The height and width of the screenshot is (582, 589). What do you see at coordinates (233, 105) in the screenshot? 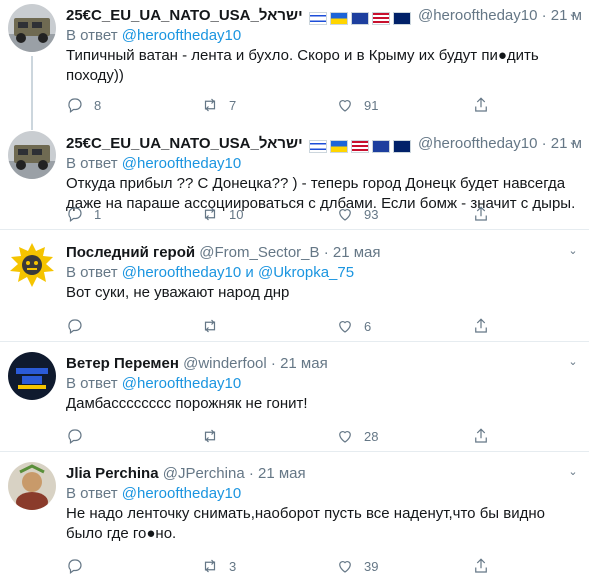
I see `retweet-count: 7` at bounding box center [233, 105].